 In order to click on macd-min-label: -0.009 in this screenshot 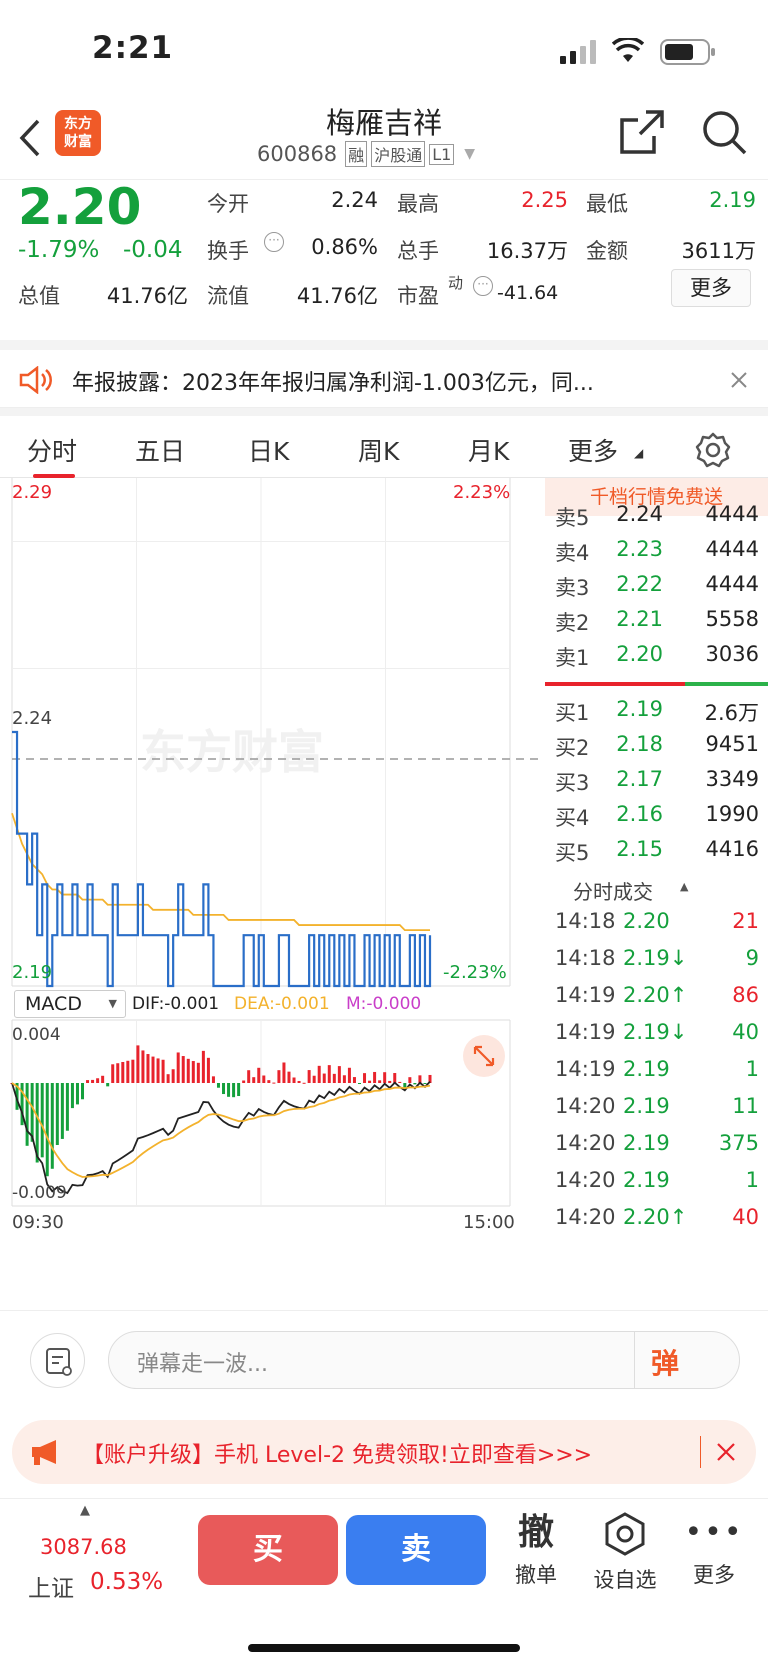, I will do `click(39, 1193)`.